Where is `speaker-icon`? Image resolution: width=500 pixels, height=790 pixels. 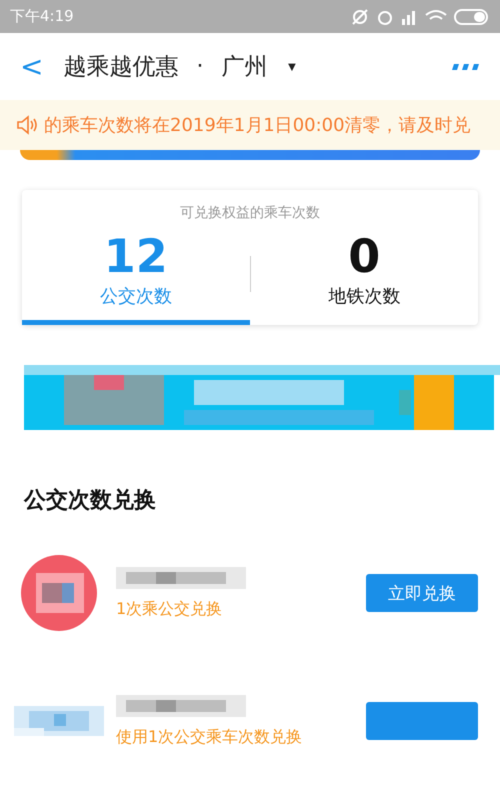 speaker-icon is located at coordinates (27, 125).